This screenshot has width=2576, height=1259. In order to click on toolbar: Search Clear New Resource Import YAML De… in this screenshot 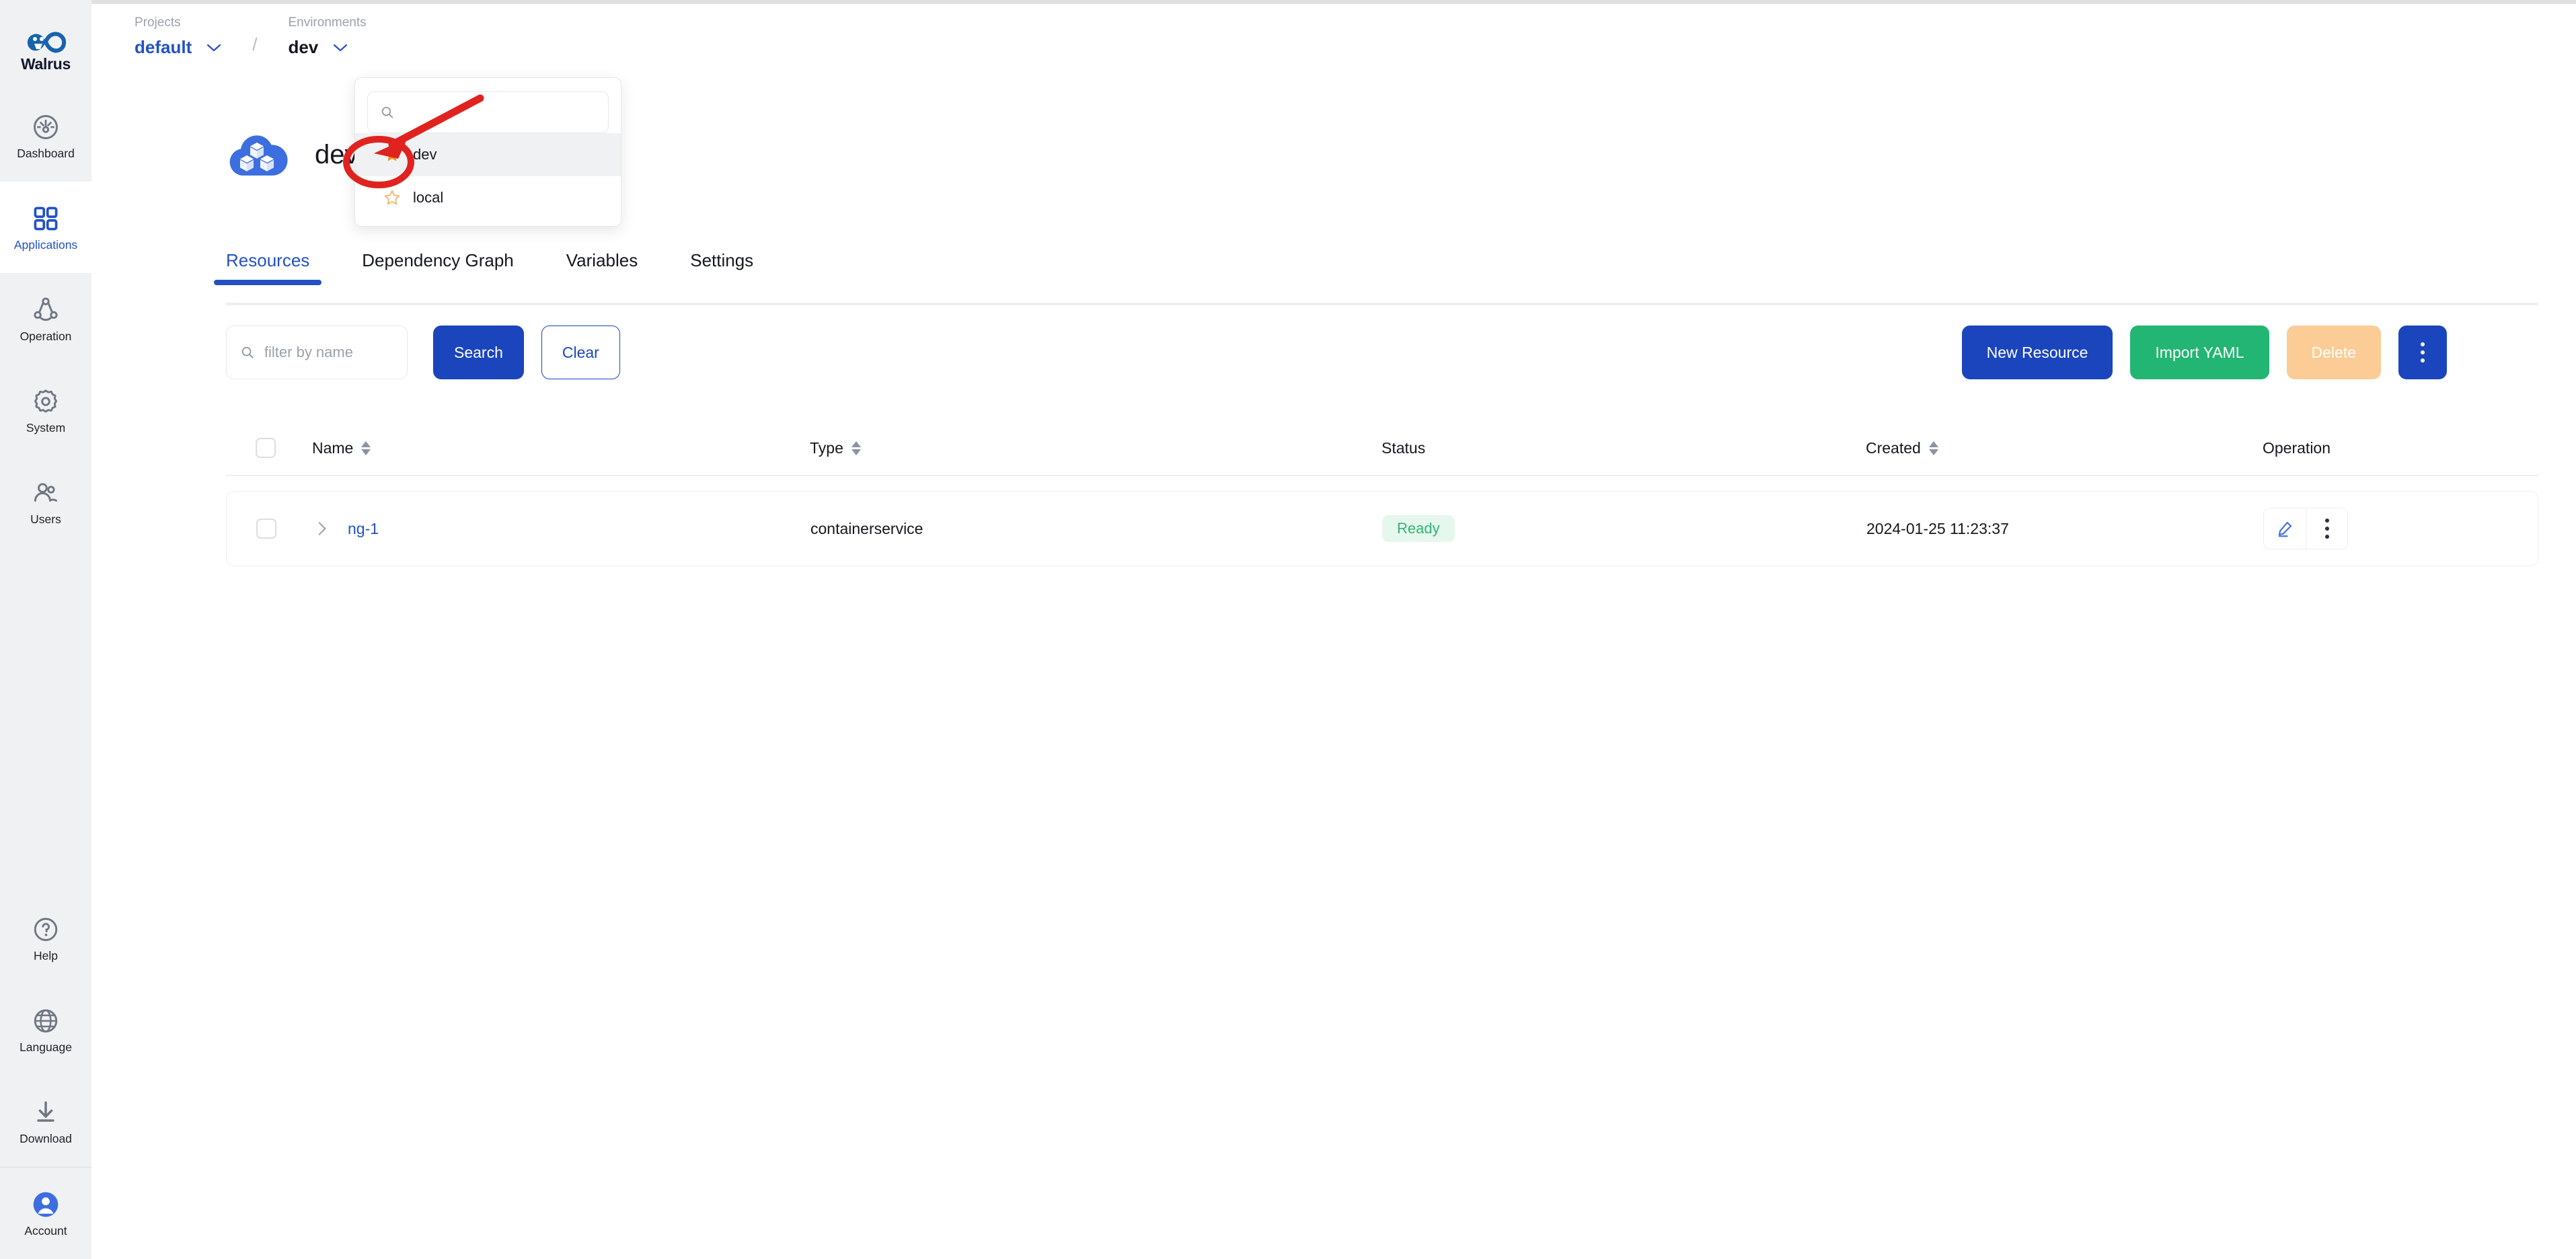, I will do `click(1401, 353)`.